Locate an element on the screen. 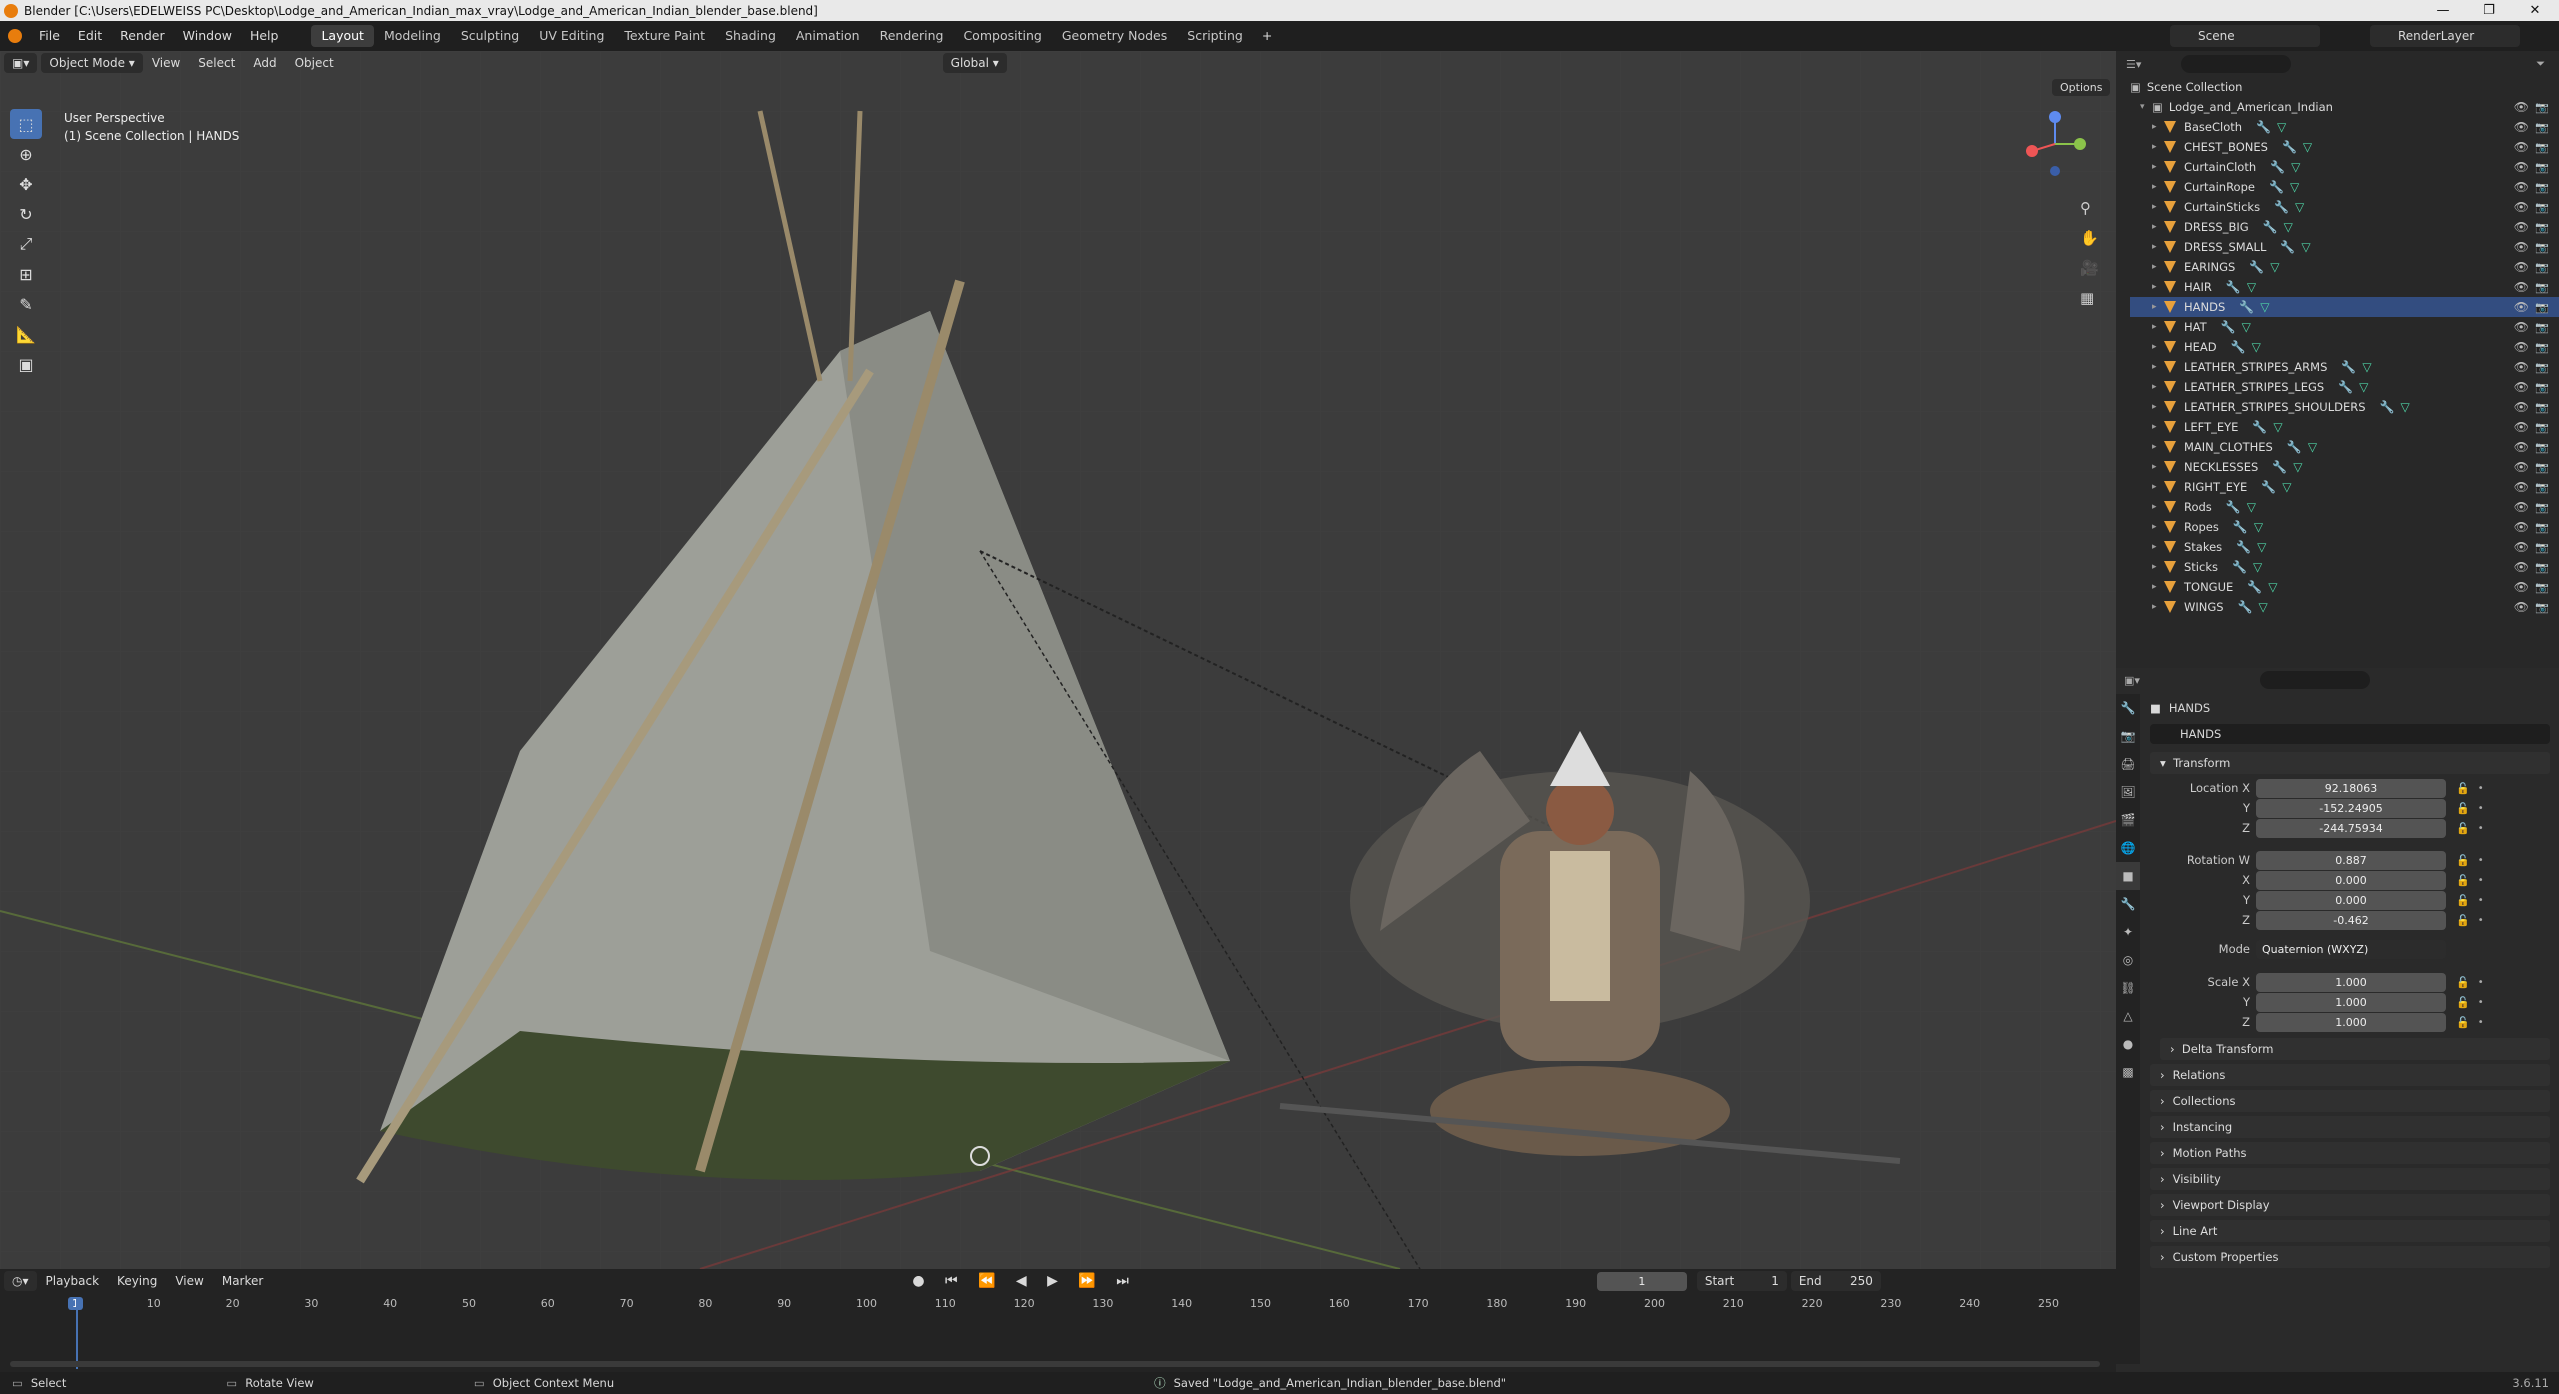  filter-icon: ⏷ is located at coordinates (2540, 64).